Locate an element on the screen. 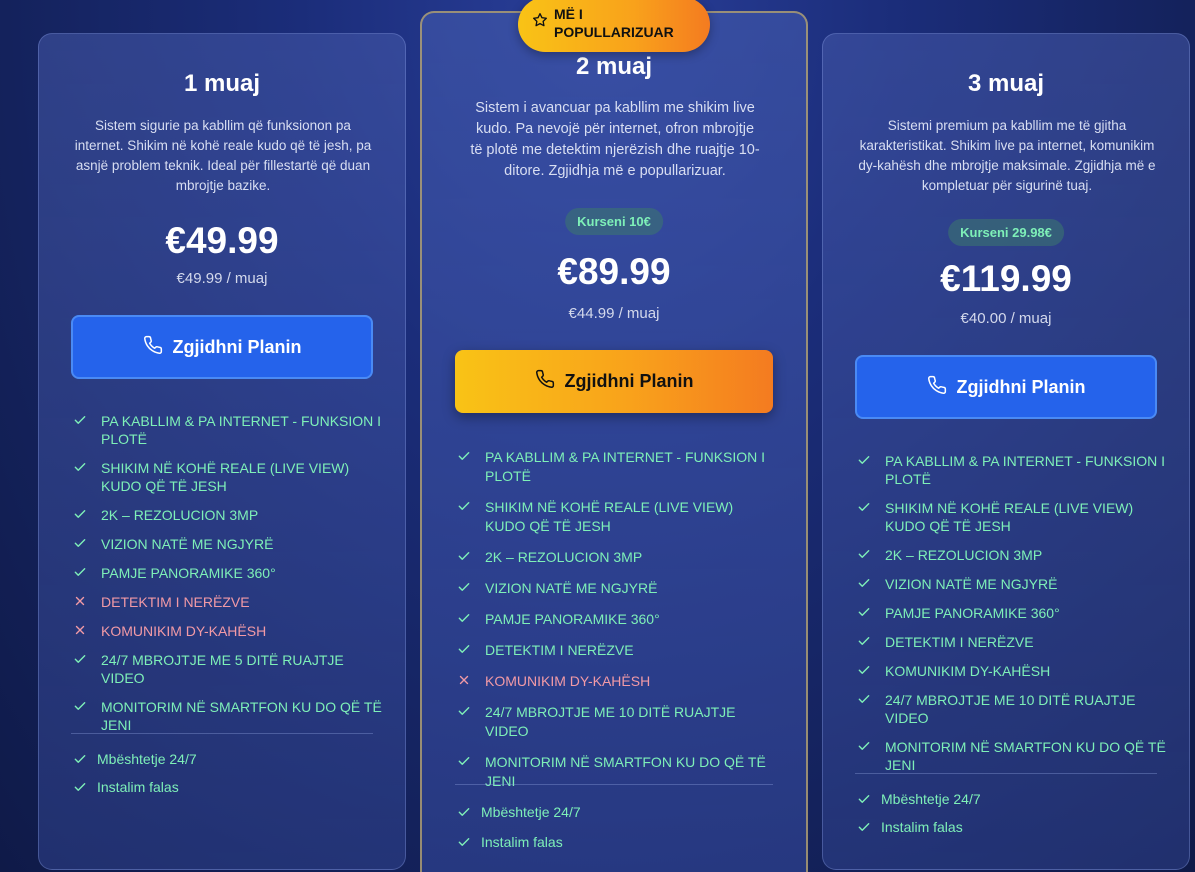 The image size is (1195, 872). plan-price: €49.99 is located at coordinates (222, 240).